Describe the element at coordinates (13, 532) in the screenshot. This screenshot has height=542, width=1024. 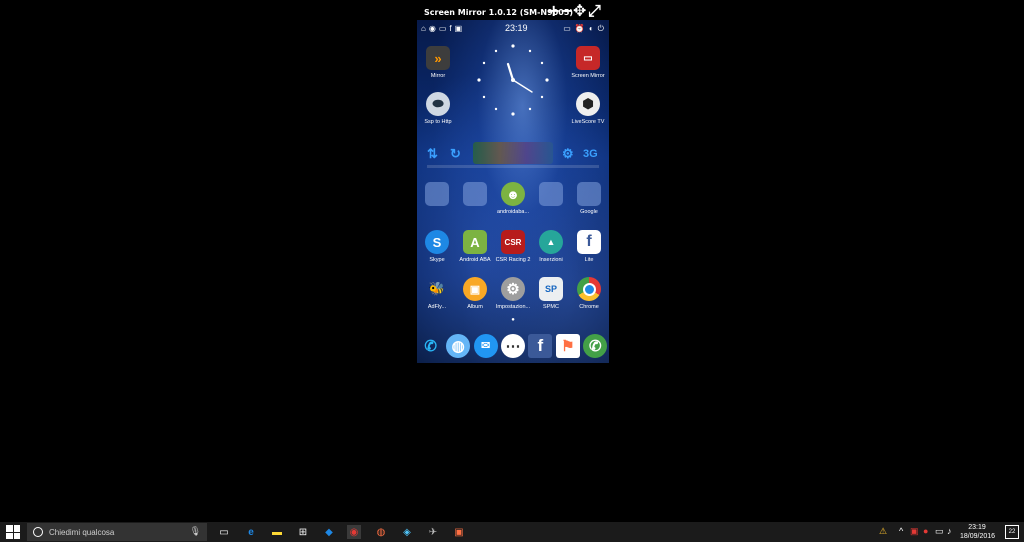
I see `windows-start-icon` at that location.